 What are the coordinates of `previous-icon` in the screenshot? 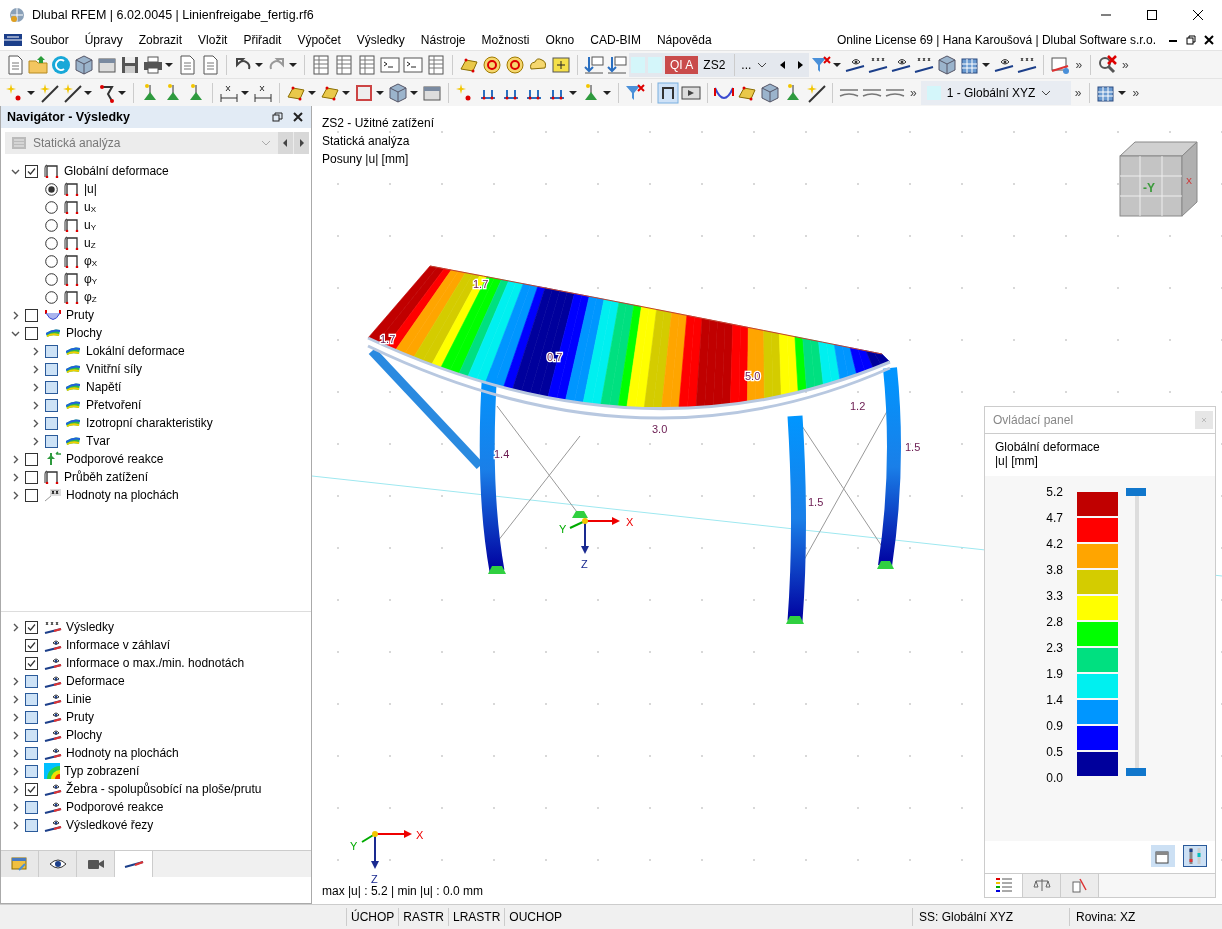 It's located at (285, 143).